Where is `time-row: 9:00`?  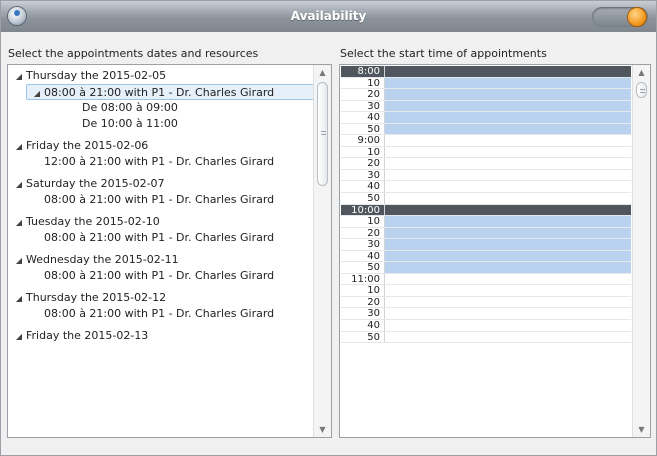 time-row: 9:00 is located at coordinates (486, 141).